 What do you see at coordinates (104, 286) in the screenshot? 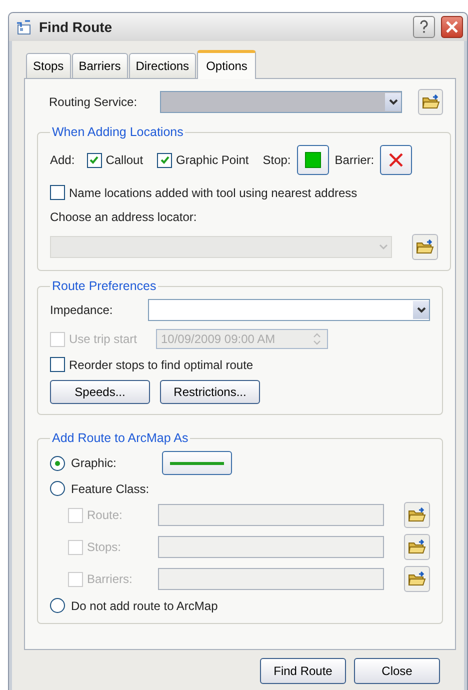
I see `group-title: Route Preferences` at bounding box center [104, 286].